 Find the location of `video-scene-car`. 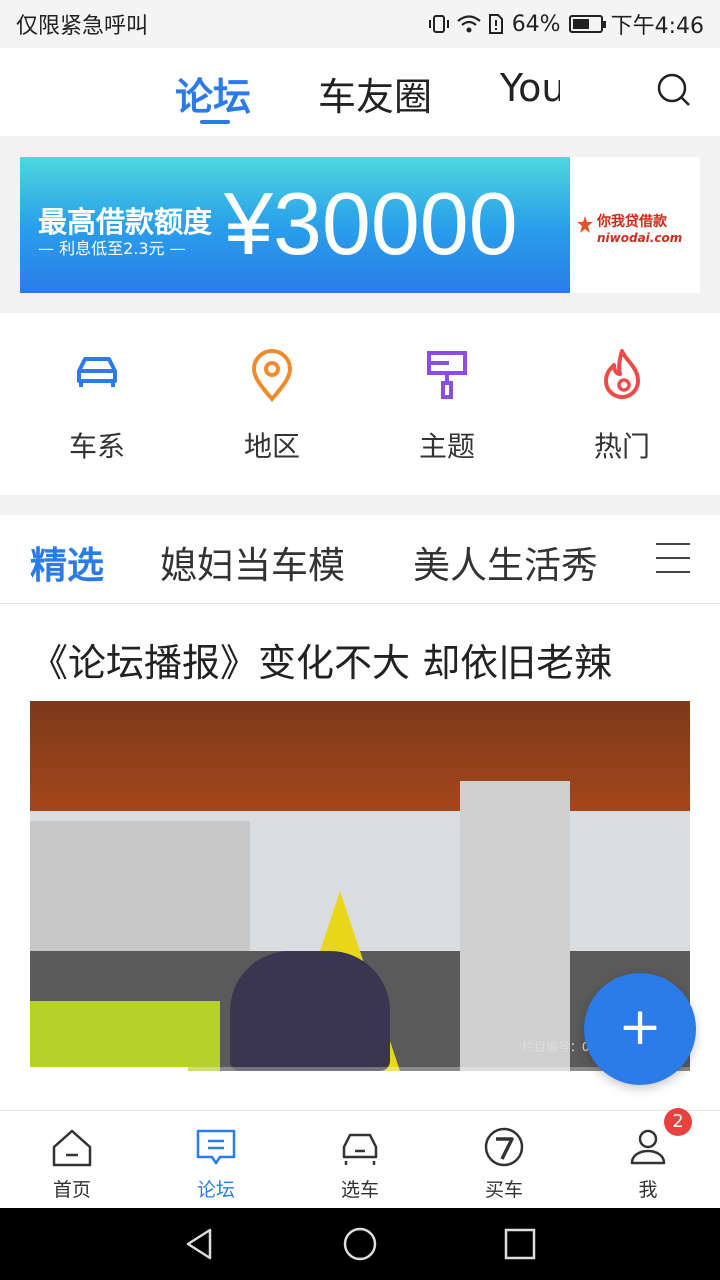

video-scene-car is located at coordinates (310, 1011).